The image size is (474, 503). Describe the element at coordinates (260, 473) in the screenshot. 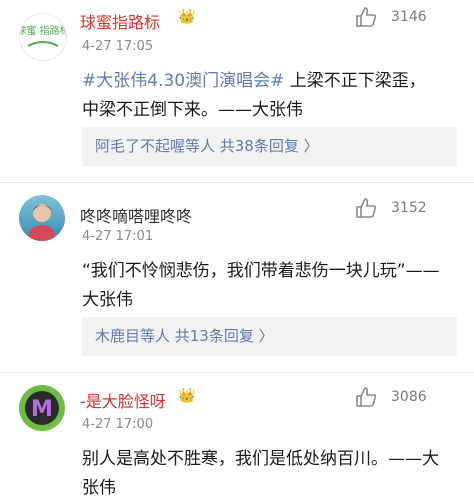

I see `comment-body: 别人是高处不胜寒，我们是低处纳百川。——大张伟` at that location.